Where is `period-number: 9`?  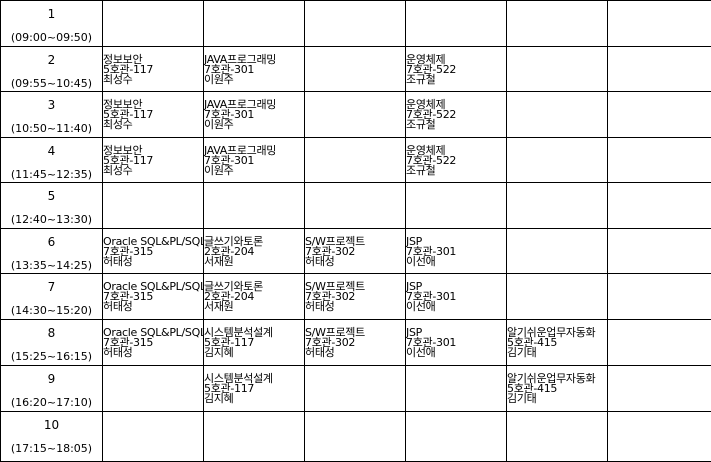
period-number: 9 is located at coordinates (51, 379).